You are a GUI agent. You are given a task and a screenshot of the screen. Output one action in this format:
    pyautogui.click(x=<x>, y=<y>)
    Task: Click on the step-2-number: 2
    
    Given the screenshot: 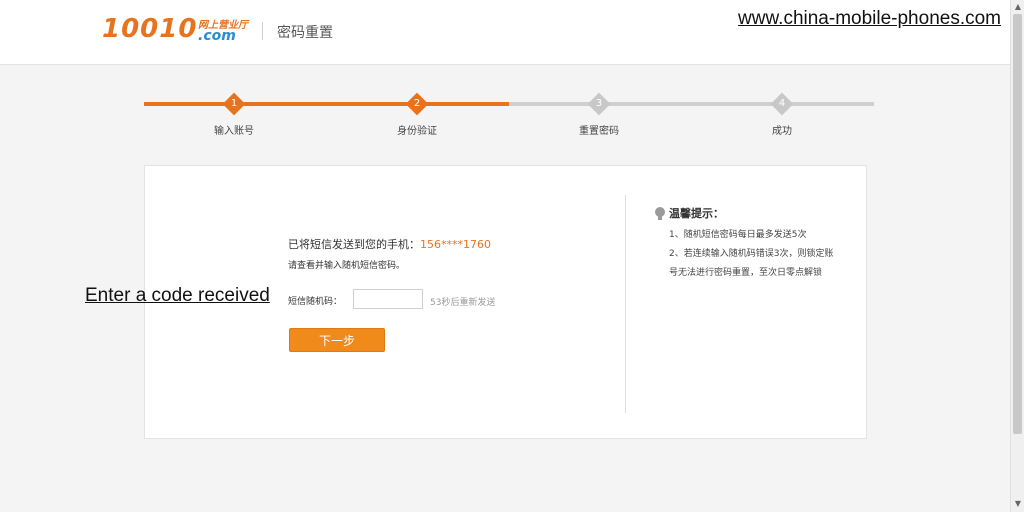 What is the action you would take?
    pyautogui.click(x=417, y=103)
    